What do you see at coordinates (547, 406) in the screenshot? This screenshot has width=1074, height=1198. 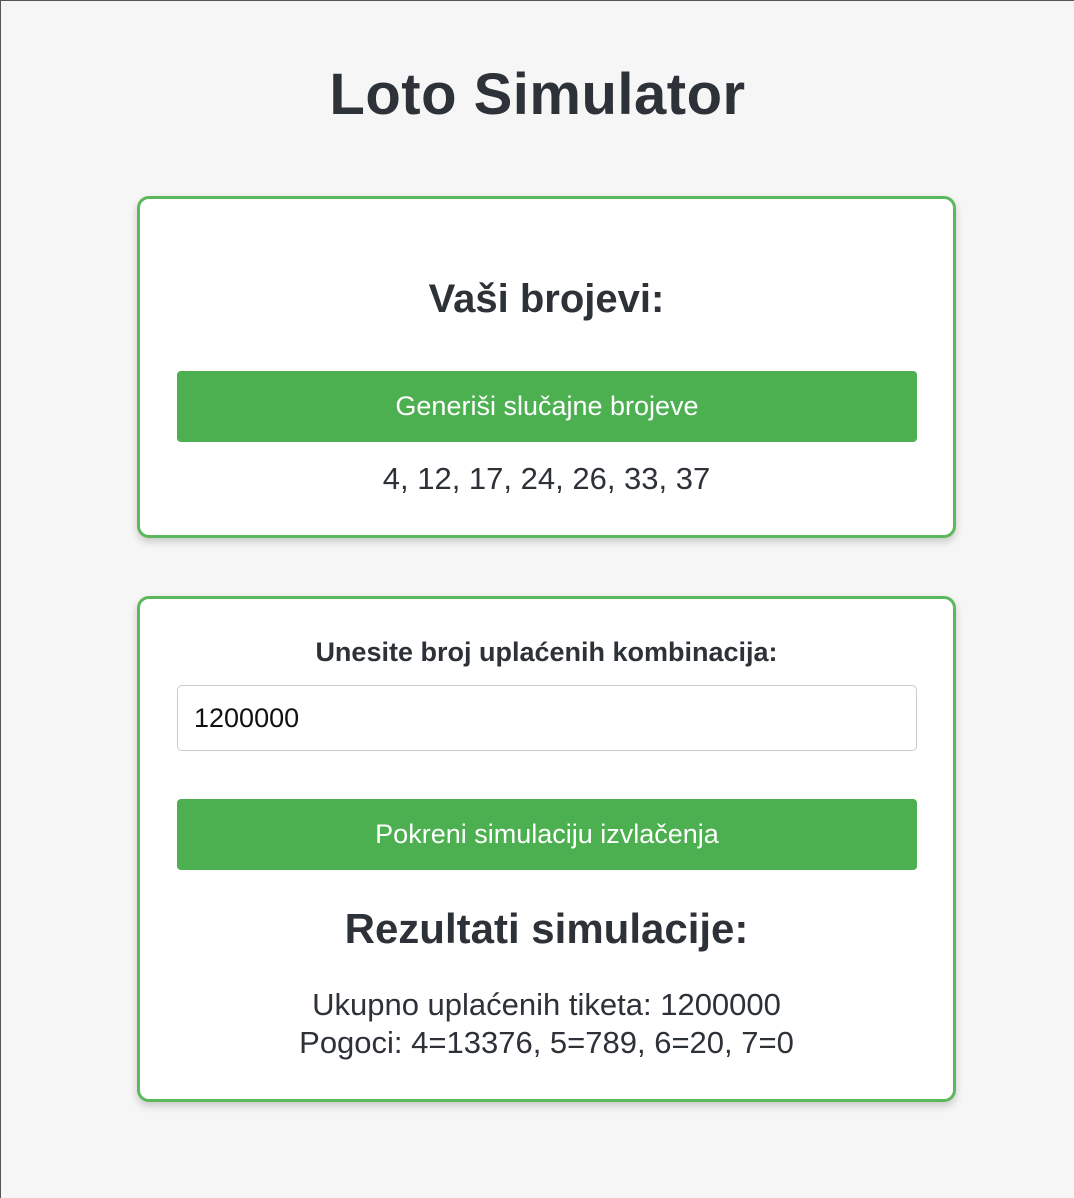 I see `generate-numbers-button: Generiši slučajne brojeve` at bounding box center [547, 406].